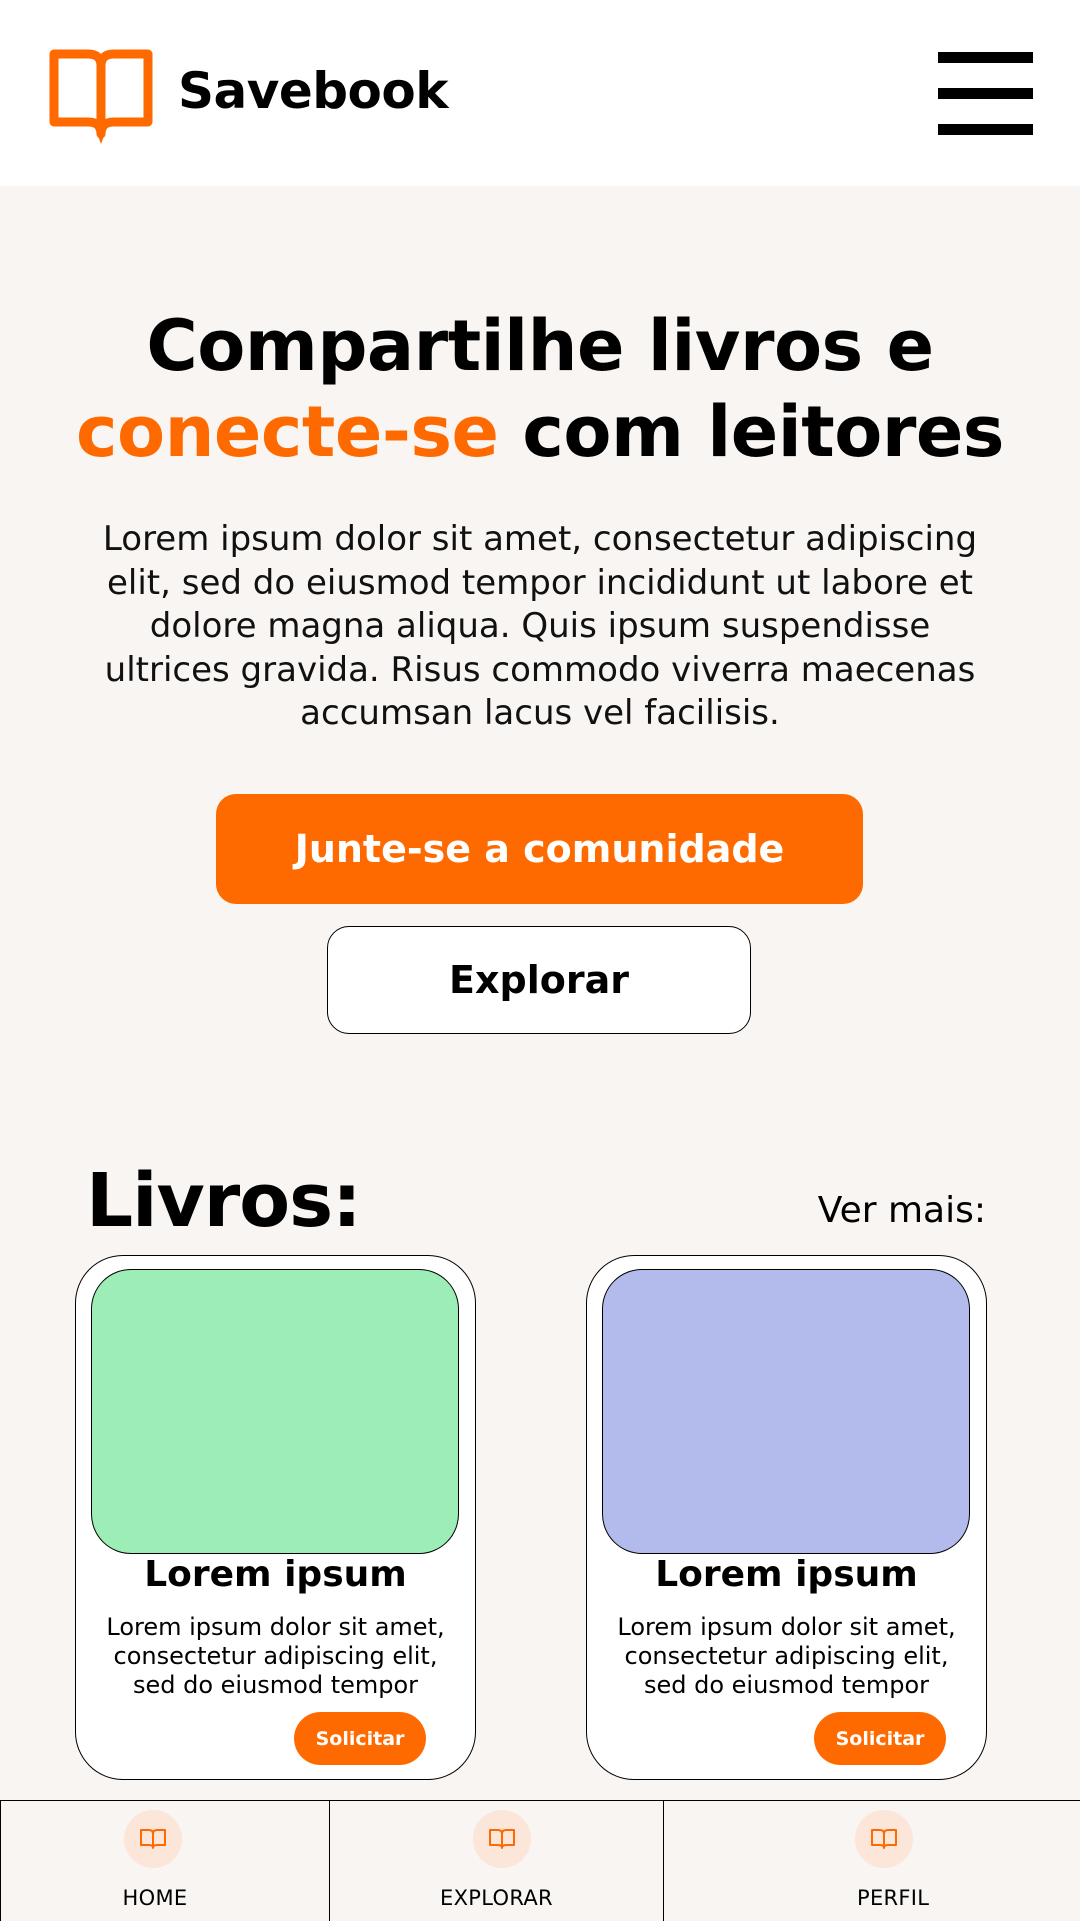 The image size is (1080, 1921). I want to click on nav-item-home: HOME, so click(165, 1861).